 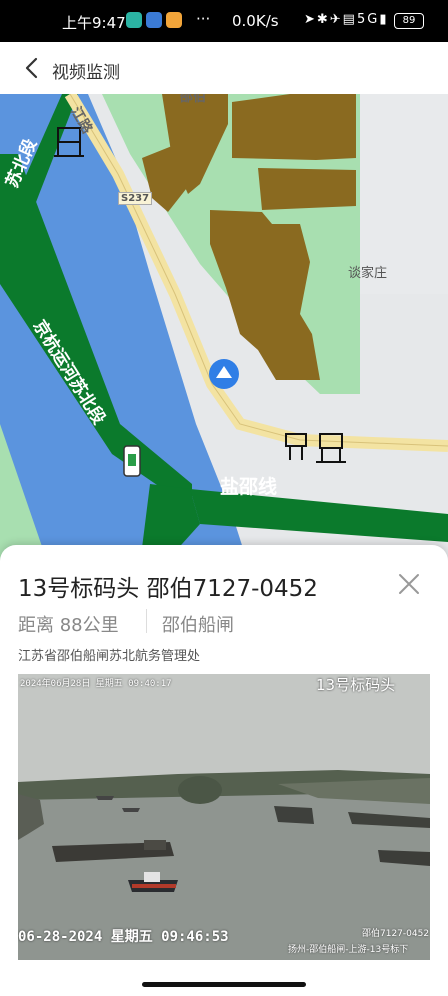 What do you see at coordinates (396, 934) in the screenshot?
I see `osd-bottom-right1: 邵伯7127-0452` at bounding box center [396, 934].